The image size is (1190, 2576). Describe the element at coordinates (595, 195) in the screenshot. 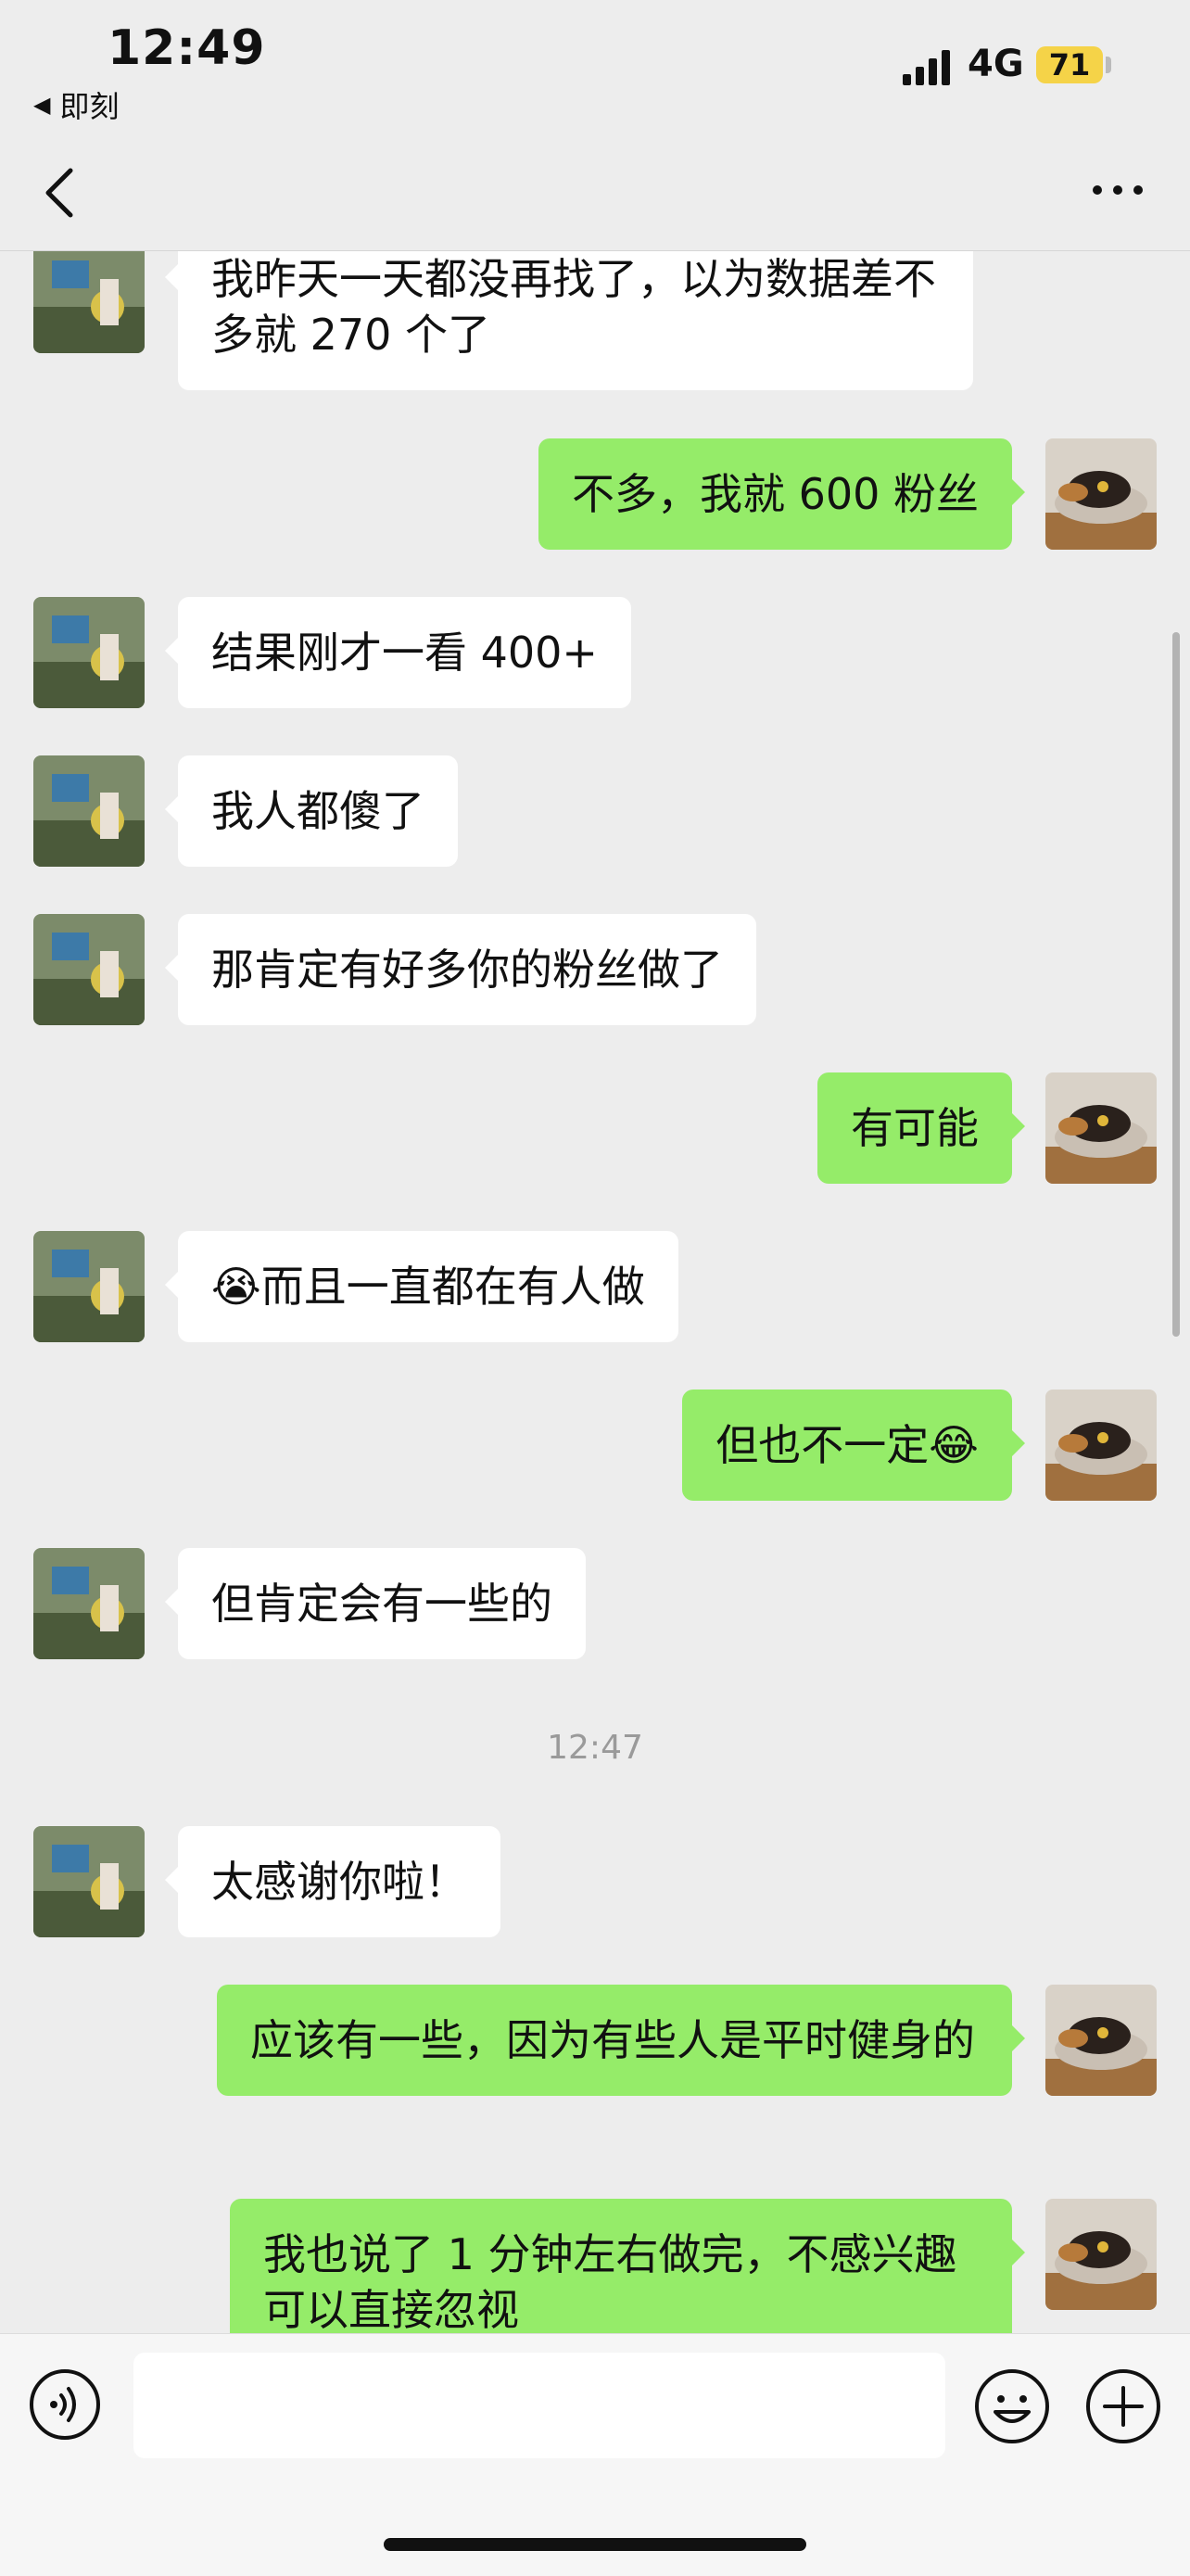

I see `chat-header` at that location.